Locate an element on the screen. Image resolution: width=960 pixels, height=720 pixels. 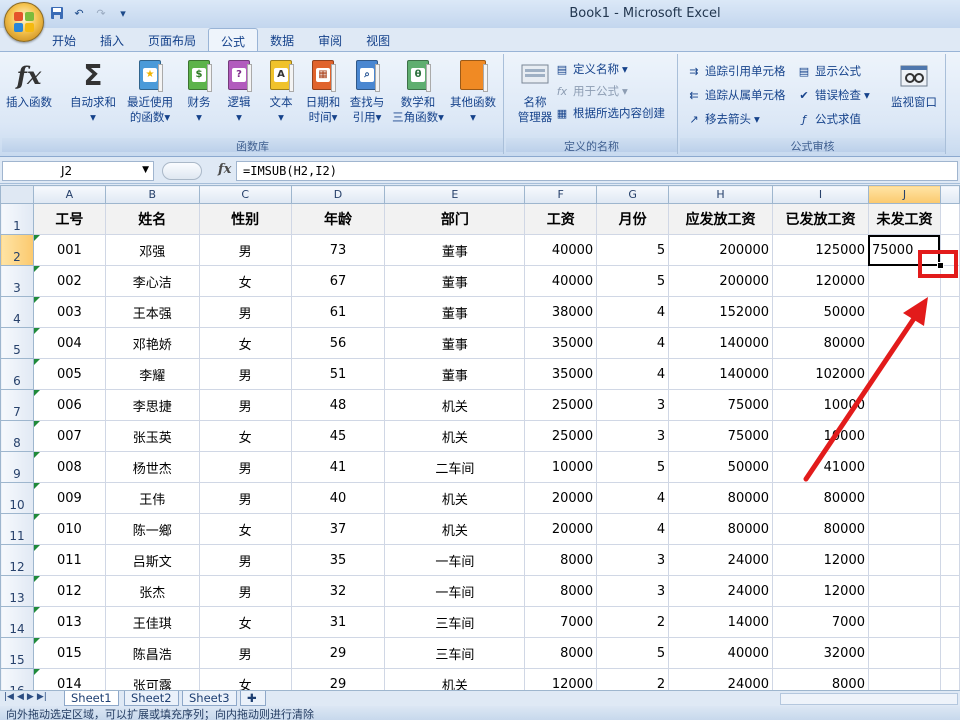
data-cell: 73 is located at coordinates (338, 250).